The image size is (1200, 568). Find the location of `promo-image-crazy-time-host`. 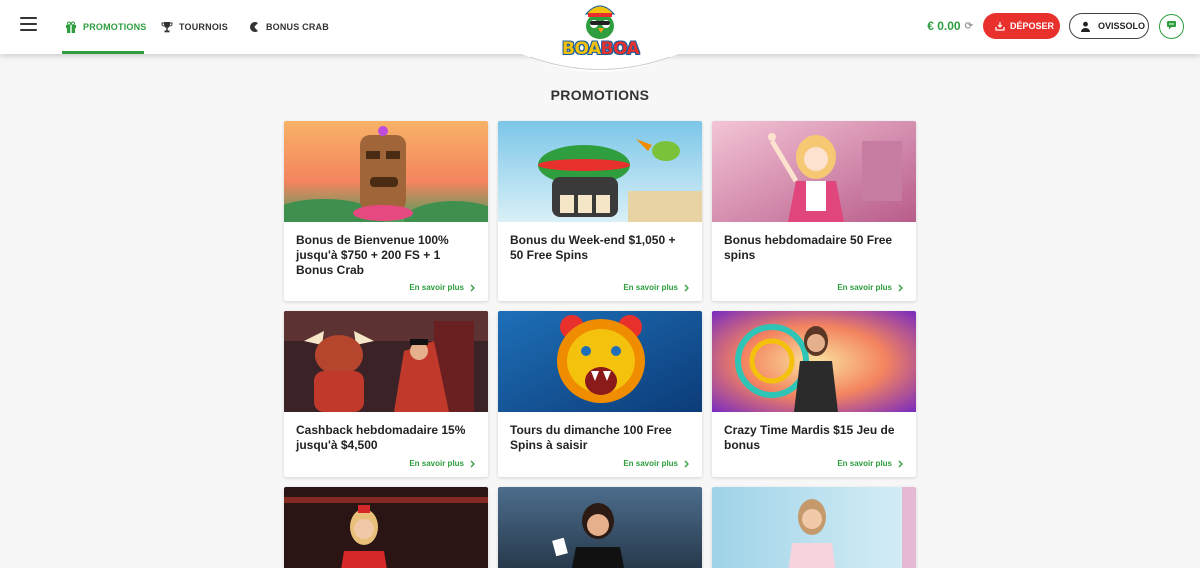

promo-image-crazy-time-host is located at coordinates (814, 361).